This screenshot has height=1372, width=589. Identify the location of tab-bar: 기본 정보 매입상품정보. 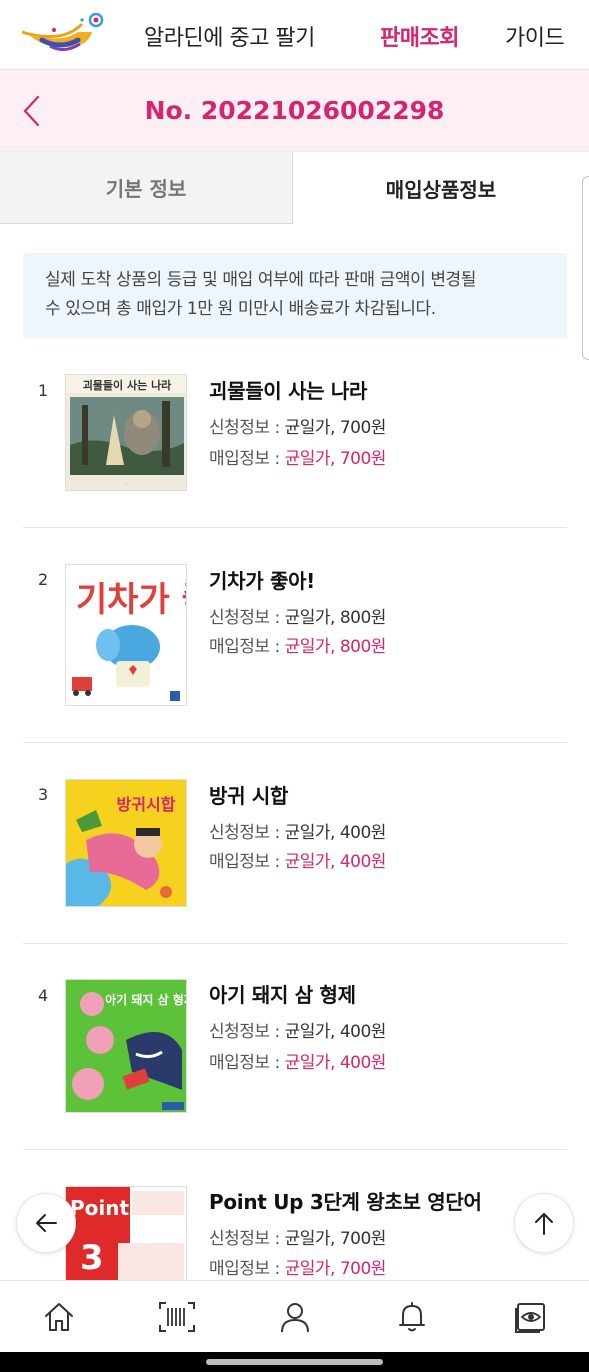
(294, 188).